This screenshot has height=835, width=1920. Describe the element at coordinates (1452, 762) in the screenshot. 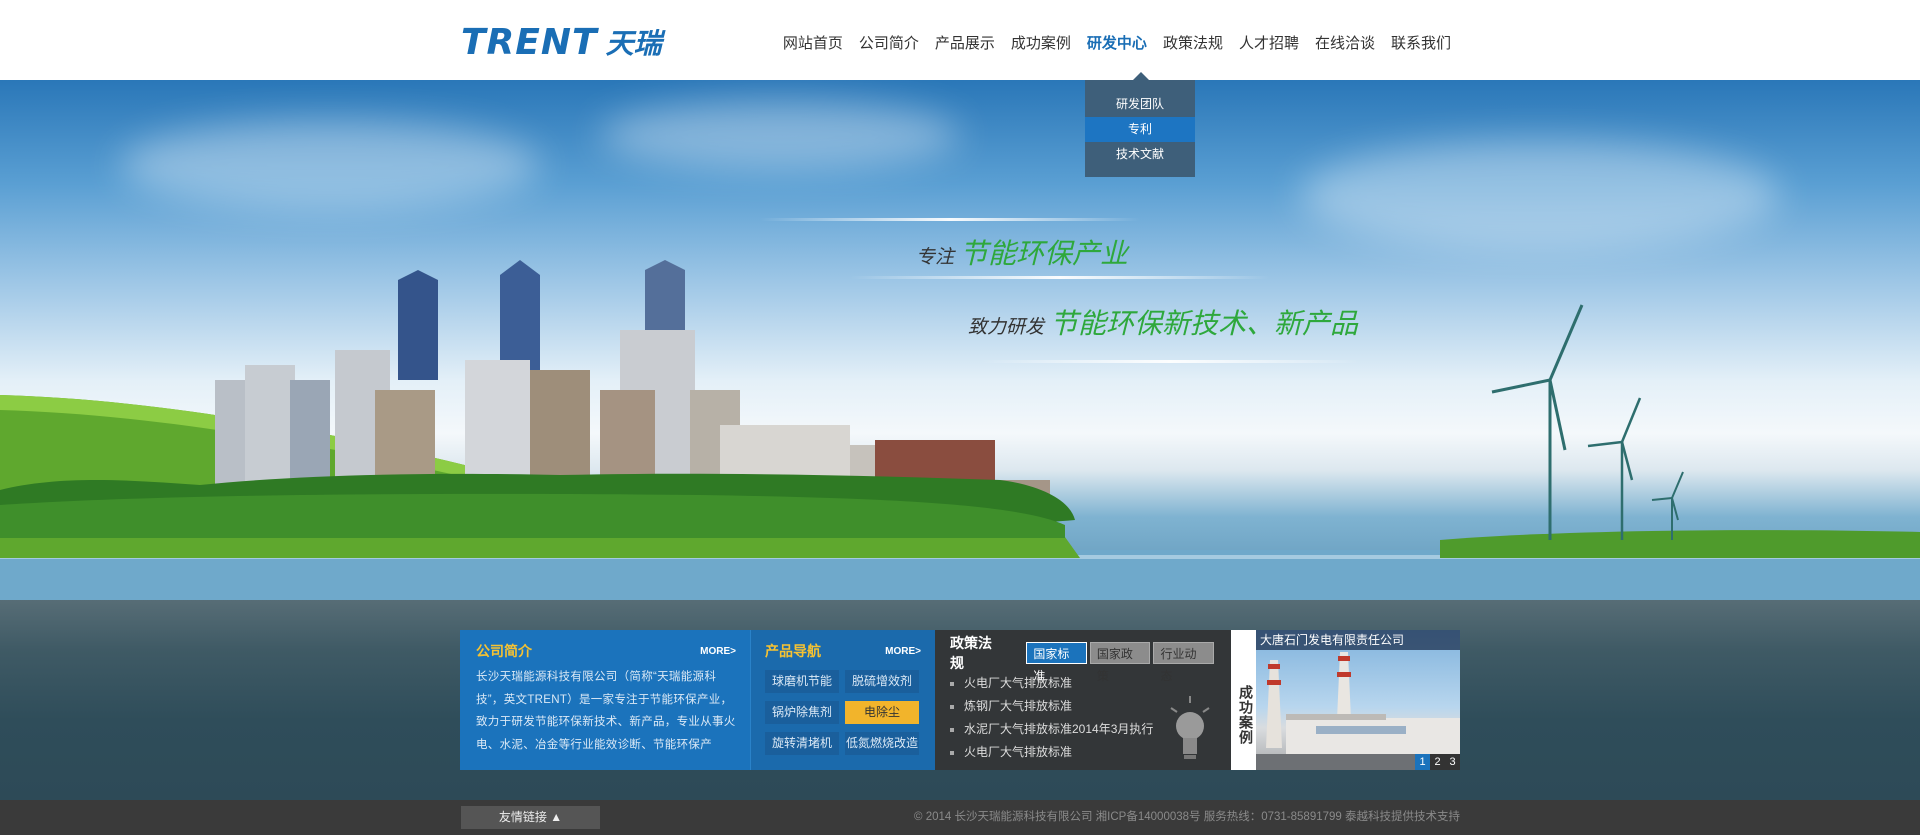

I see `case-page-3: 3` at that location.